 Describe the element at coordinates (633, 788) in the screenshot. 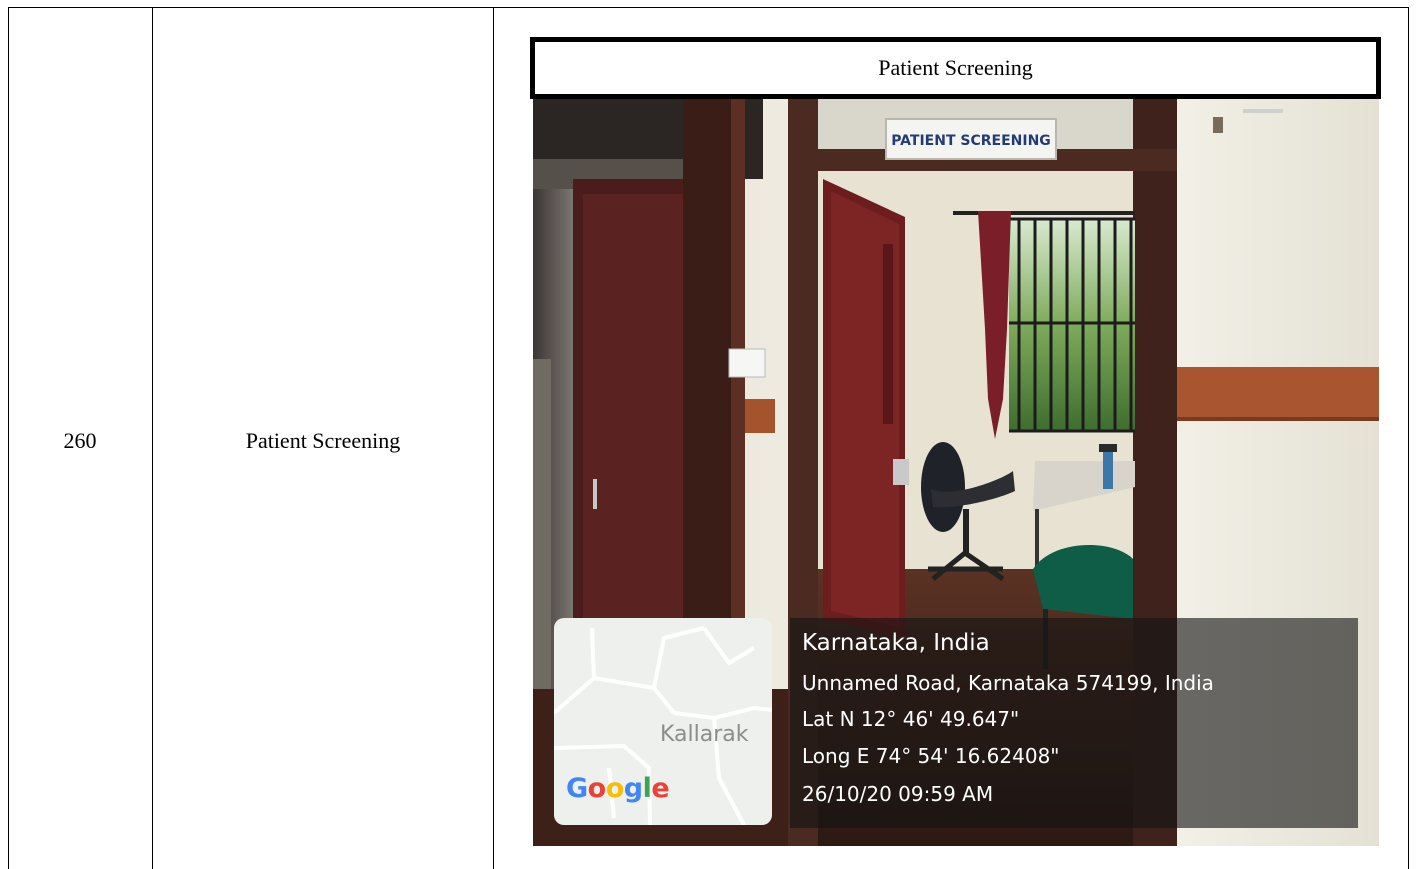

I see `google-logo-letter: g` at that location.